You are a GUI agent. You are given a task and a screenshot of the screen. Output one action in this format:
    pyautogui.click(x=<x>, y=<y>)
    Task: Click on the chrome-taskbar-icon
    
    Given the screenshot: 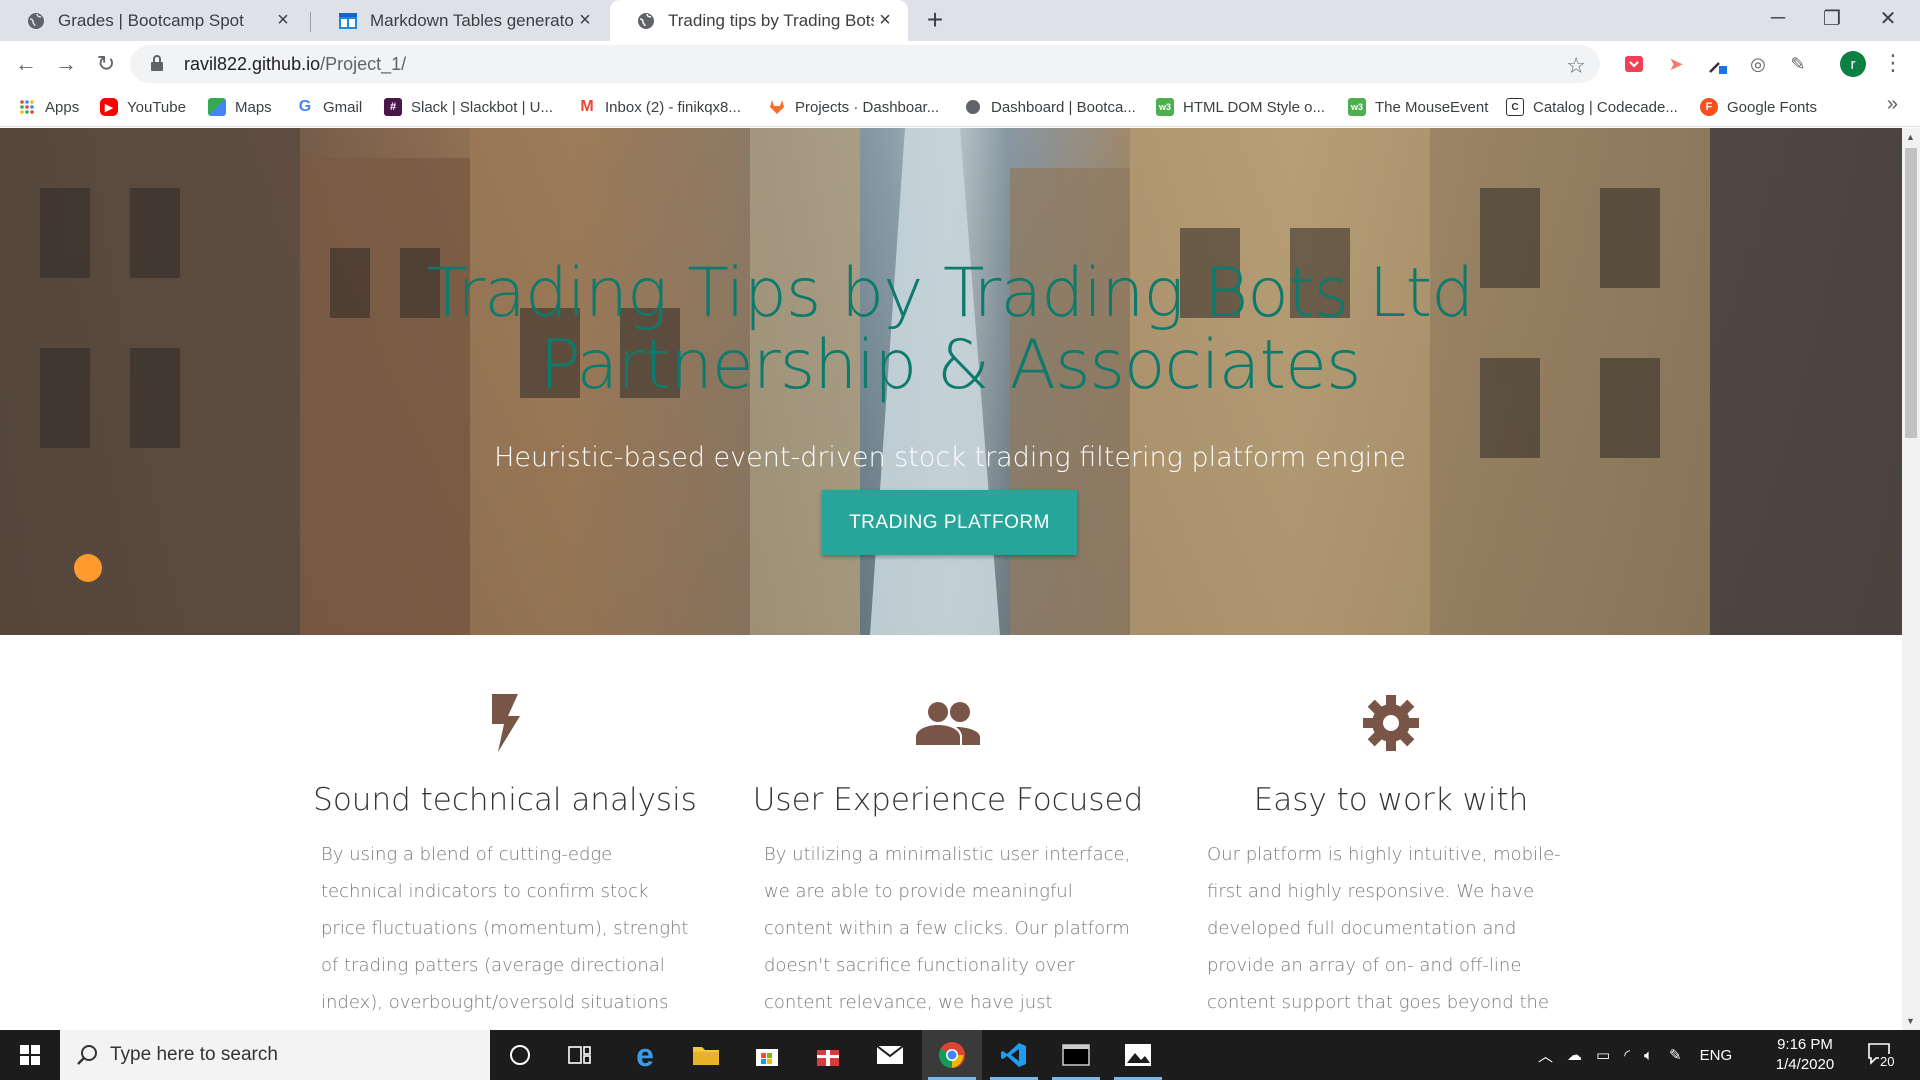 What is the action you would take?
    pyautogui.click(x=952, y=1055)
    